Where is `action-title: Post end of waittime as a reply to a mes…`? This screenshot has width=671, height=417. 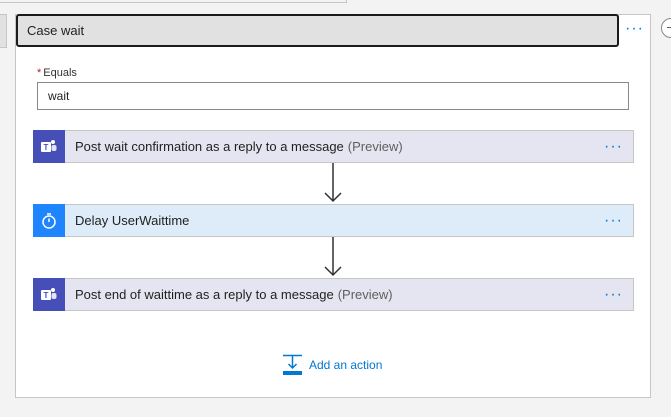
action-title: Post end of waittime as a reply to a mes… is located at coordinates (234, 294).